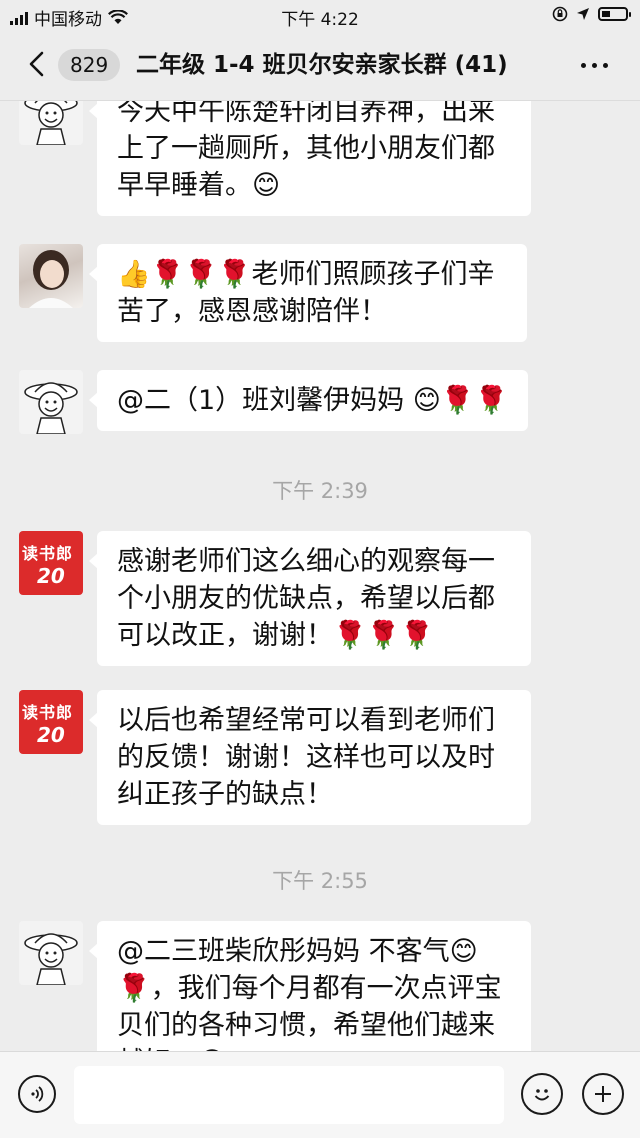  What do you see at coordinates (289, 1095) in the screenshot?
I see `message-text-input` at bounding box center [289, 1095].